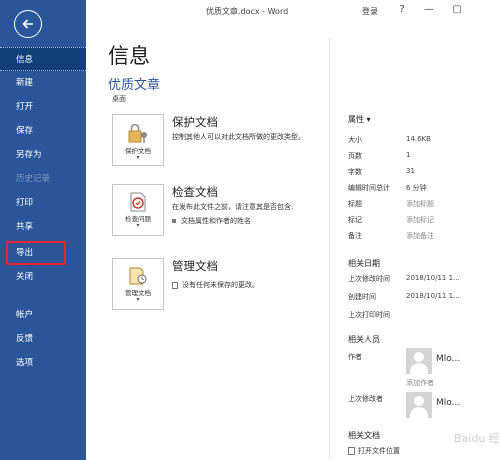  What do you see at coordinates (129, 56) in the screenshot?
I see `page-title: 信息` at bounding box center [129, 56].